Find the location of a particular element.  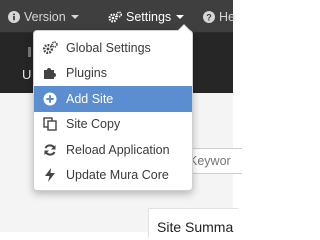

version-menu-toggle: Version is located at coordinates (43, 16).